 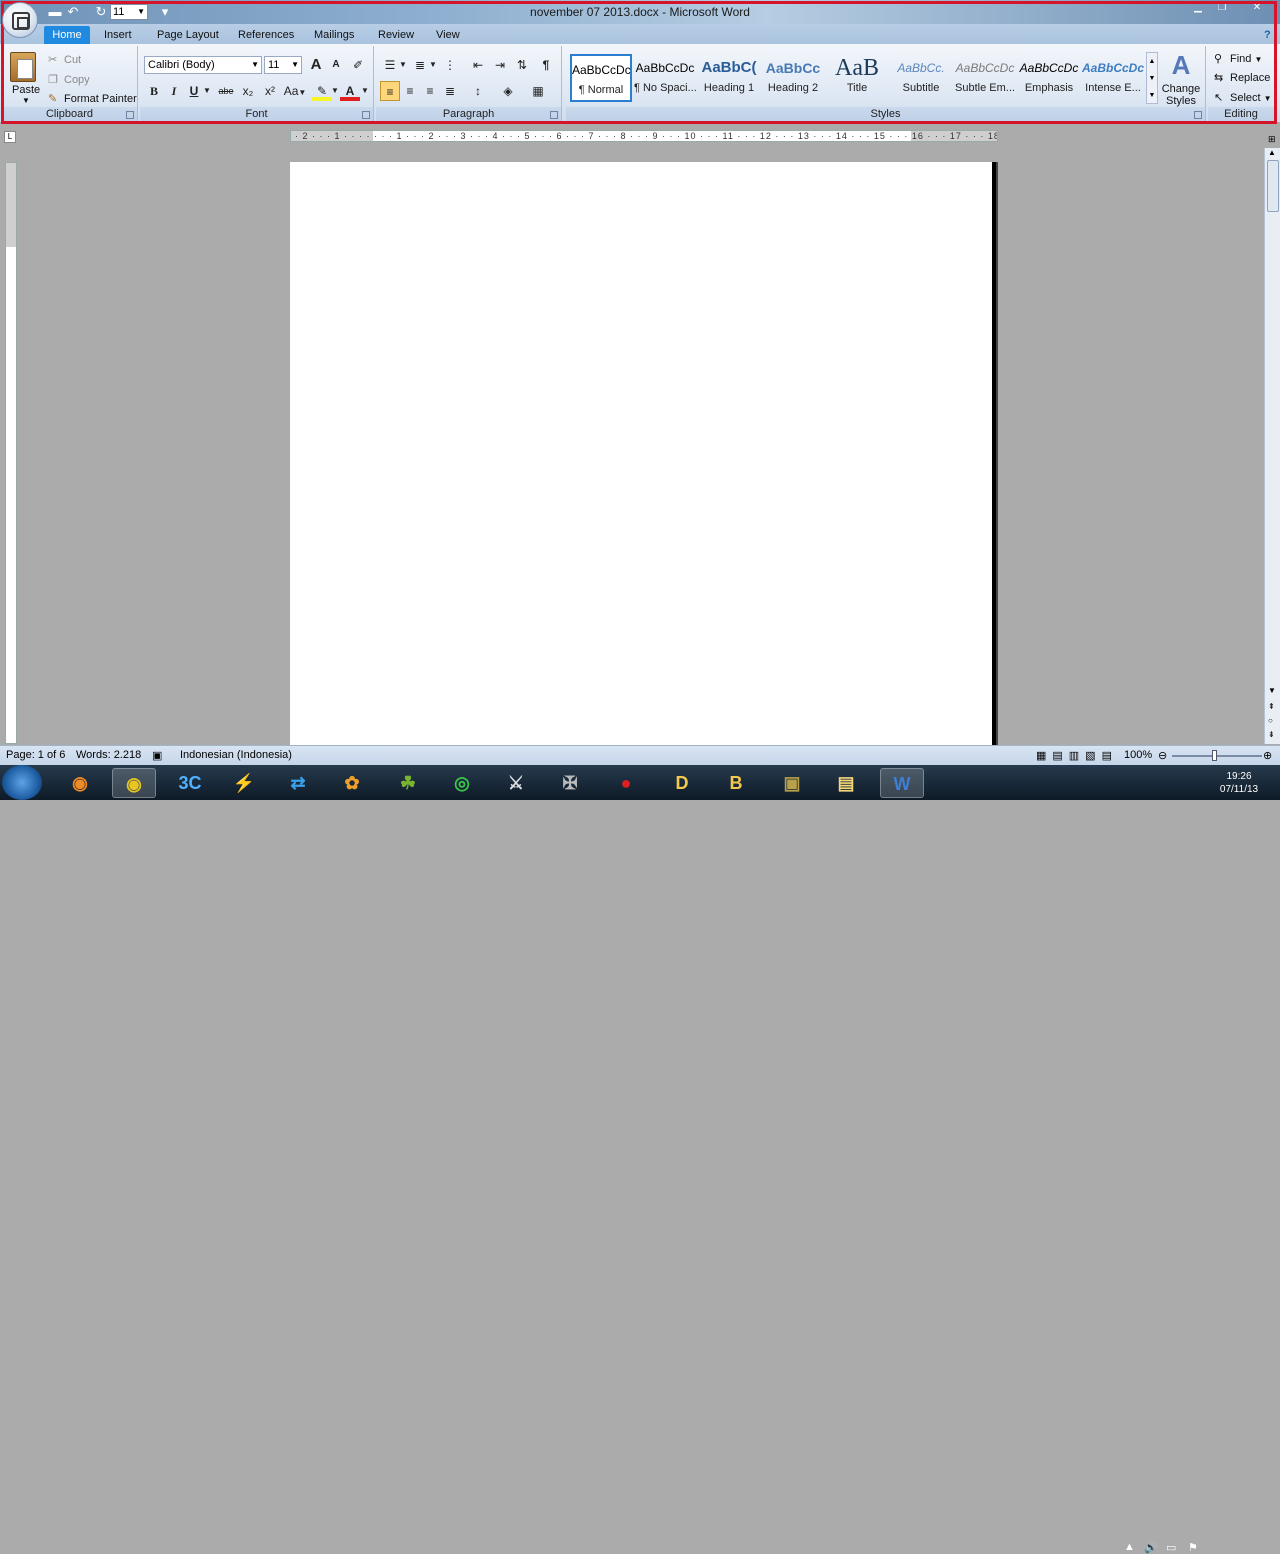 I want to click on flag-icon: ⚑, so click(x=1193, y=1547).